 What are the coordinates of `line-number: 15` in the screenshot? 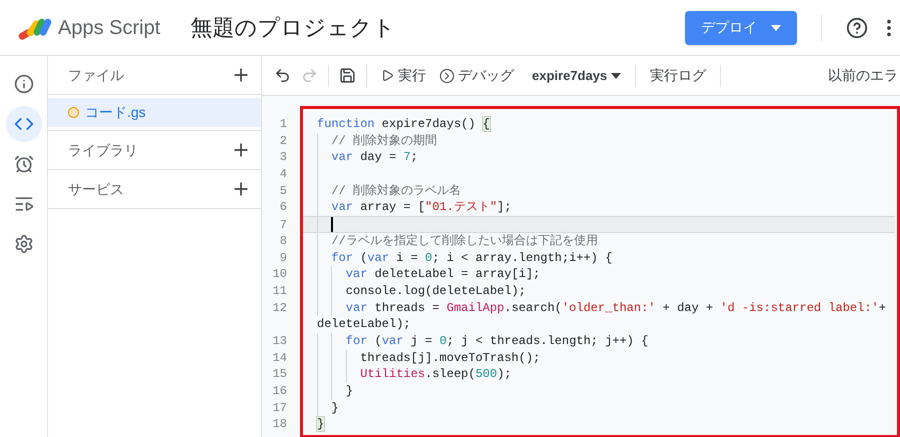 It's located at (279, 375).